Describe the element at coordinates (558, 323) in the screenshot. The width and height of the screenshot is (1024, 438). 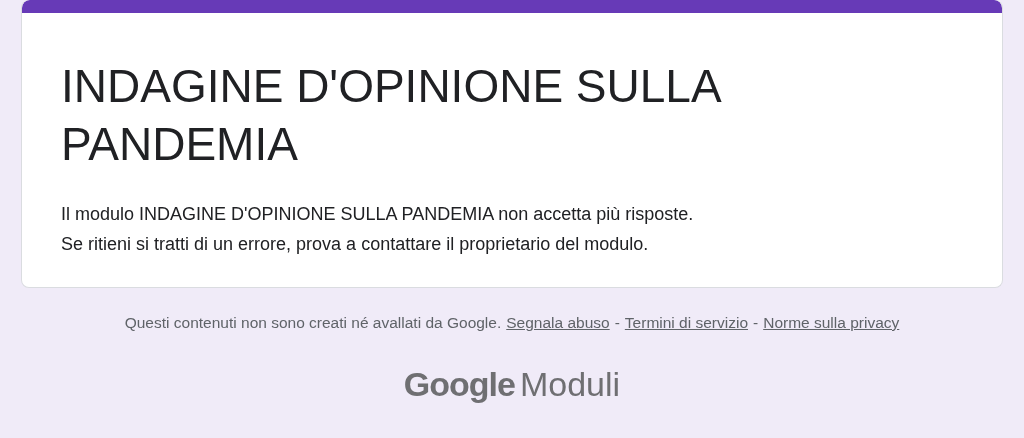
I see `footer-link: Segnala abuso` at that location.